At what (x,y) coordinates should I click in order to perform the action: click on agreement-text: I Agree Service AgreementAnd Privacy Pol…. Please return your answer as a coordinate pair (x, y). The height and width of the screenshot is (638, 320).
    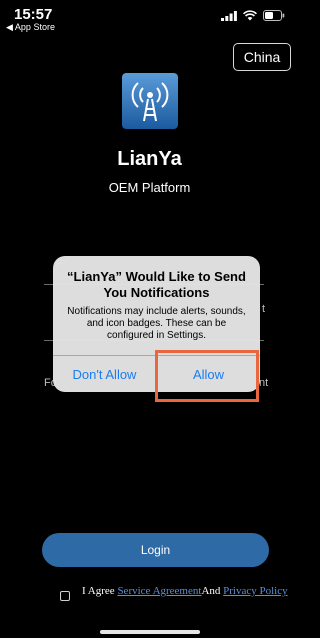
    Looking at the image, I should click on (187, 591).